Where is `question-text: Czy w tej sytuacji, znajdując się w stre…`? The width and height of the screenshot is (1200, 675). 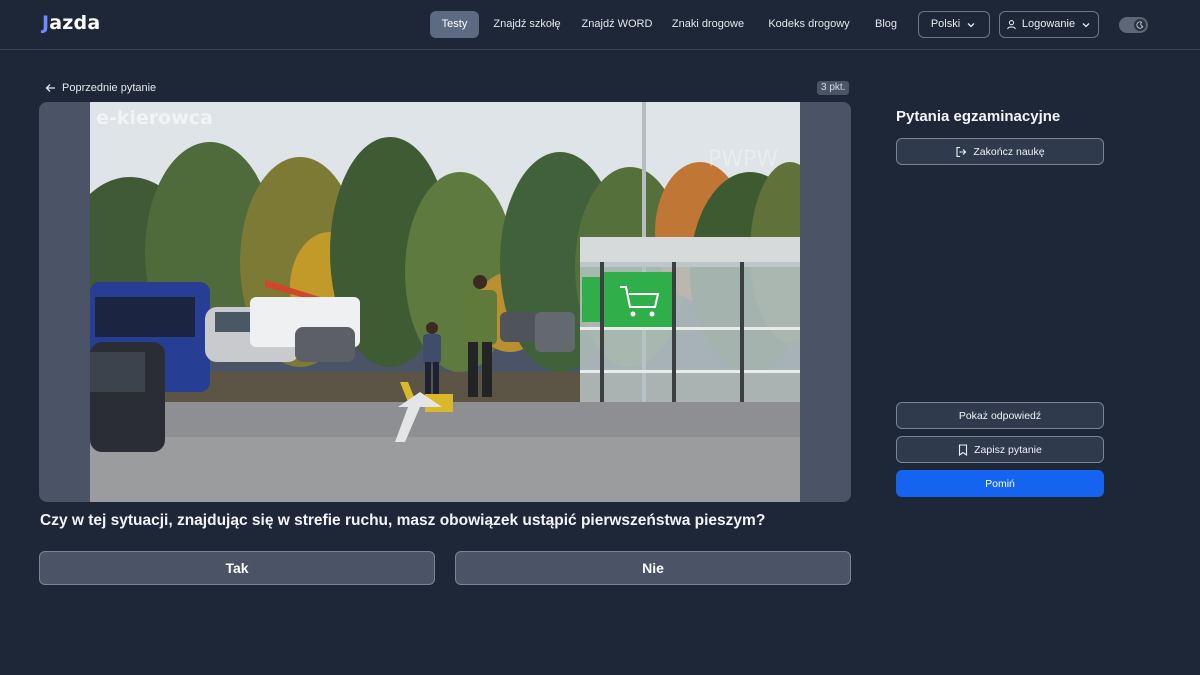
question-text: Czy w tej sytuacji, znajdując się w stre… is located at coordinates (403, 520).